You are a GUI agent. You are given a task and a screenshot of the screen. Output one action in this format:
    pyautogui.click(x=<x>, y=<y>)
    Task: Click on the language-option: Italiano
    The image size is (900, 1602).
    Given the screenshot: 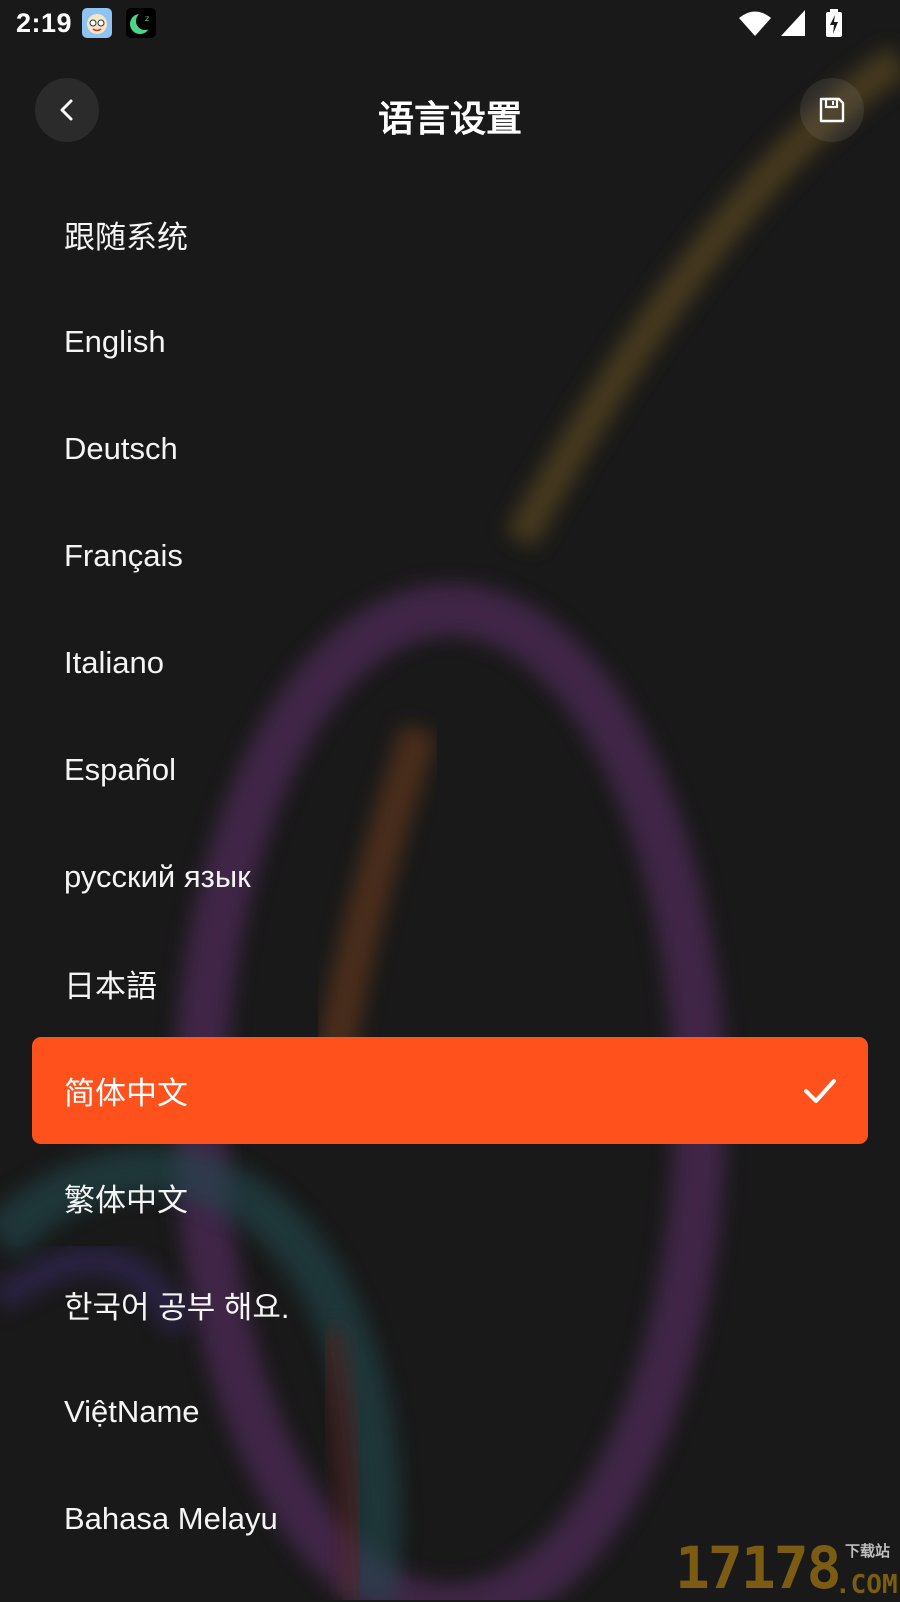 What is the action you would take?
    pyautogui.click(x=450, y=662)
    